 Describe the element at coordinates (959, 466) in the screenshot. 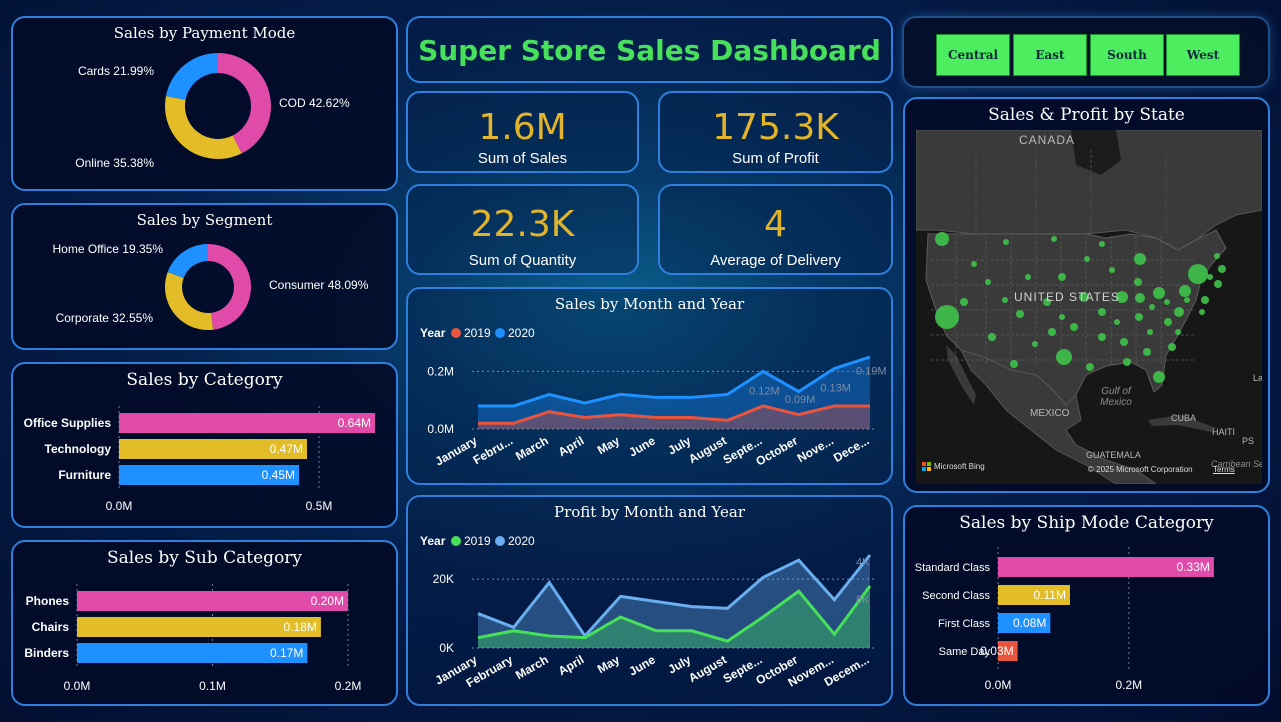

I see `bing-attribution: Microsoft Bing` at that location.